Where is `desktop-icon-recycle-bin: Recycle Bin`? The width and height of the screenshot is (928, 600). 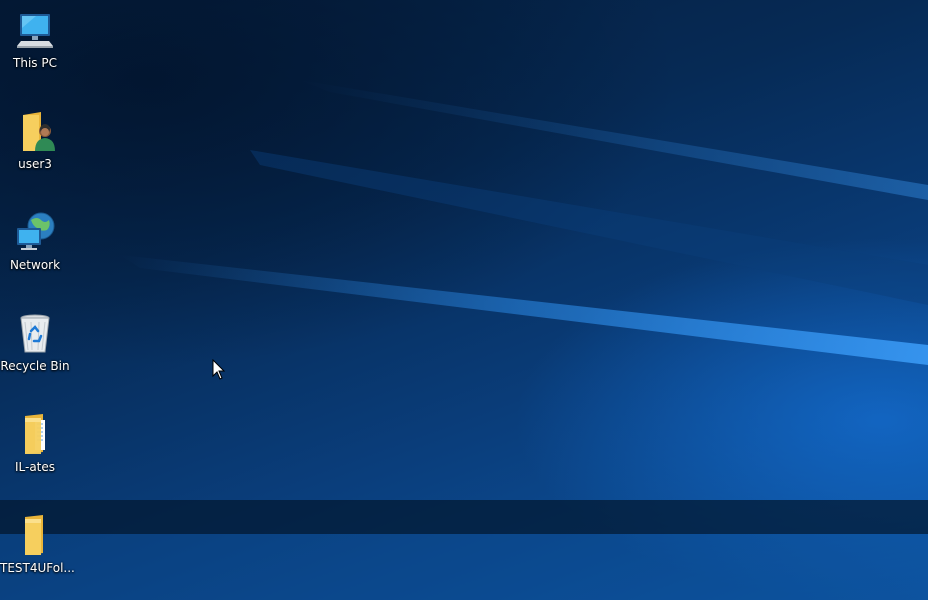 desktop-icon-recycle-bin: Recycle Bin is located at coordinates (35, 348).